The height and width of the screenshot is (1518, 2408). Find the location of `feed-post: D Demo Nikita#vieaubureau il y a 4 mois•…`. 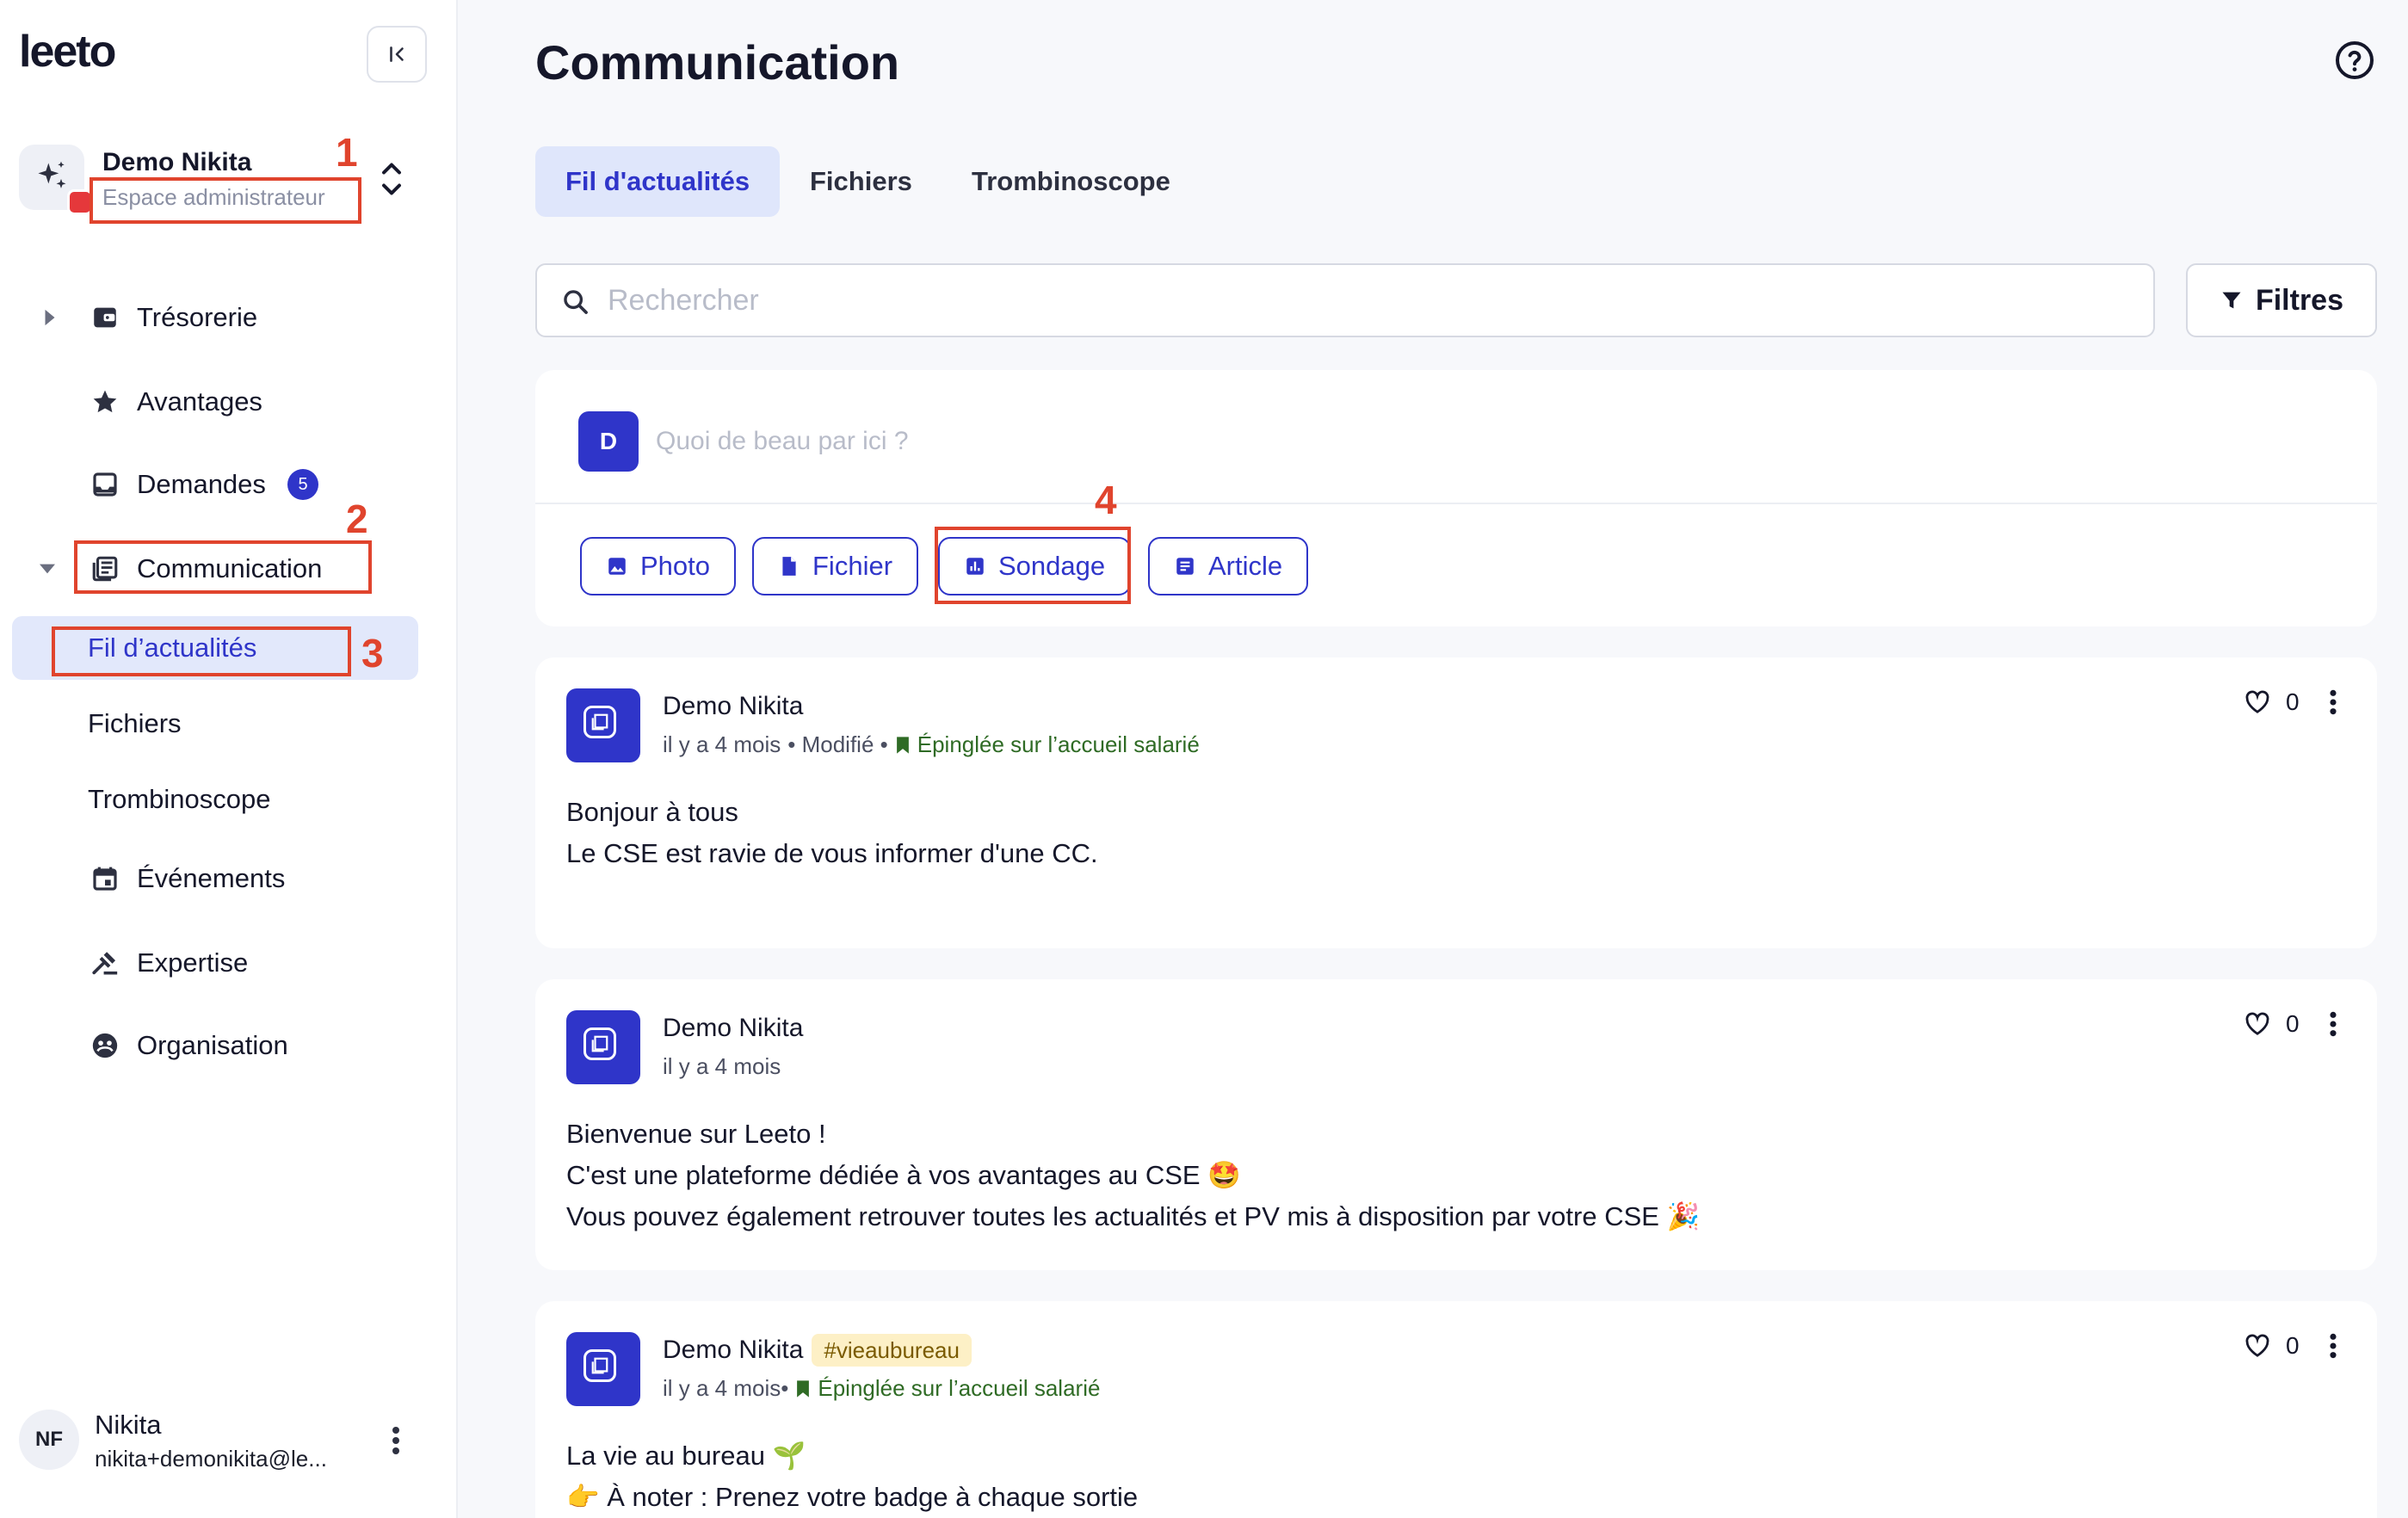

feed-post: D Demo Nikita#vieaubureau il y a 4 mois•… is located at coordinates (1456, 1409).